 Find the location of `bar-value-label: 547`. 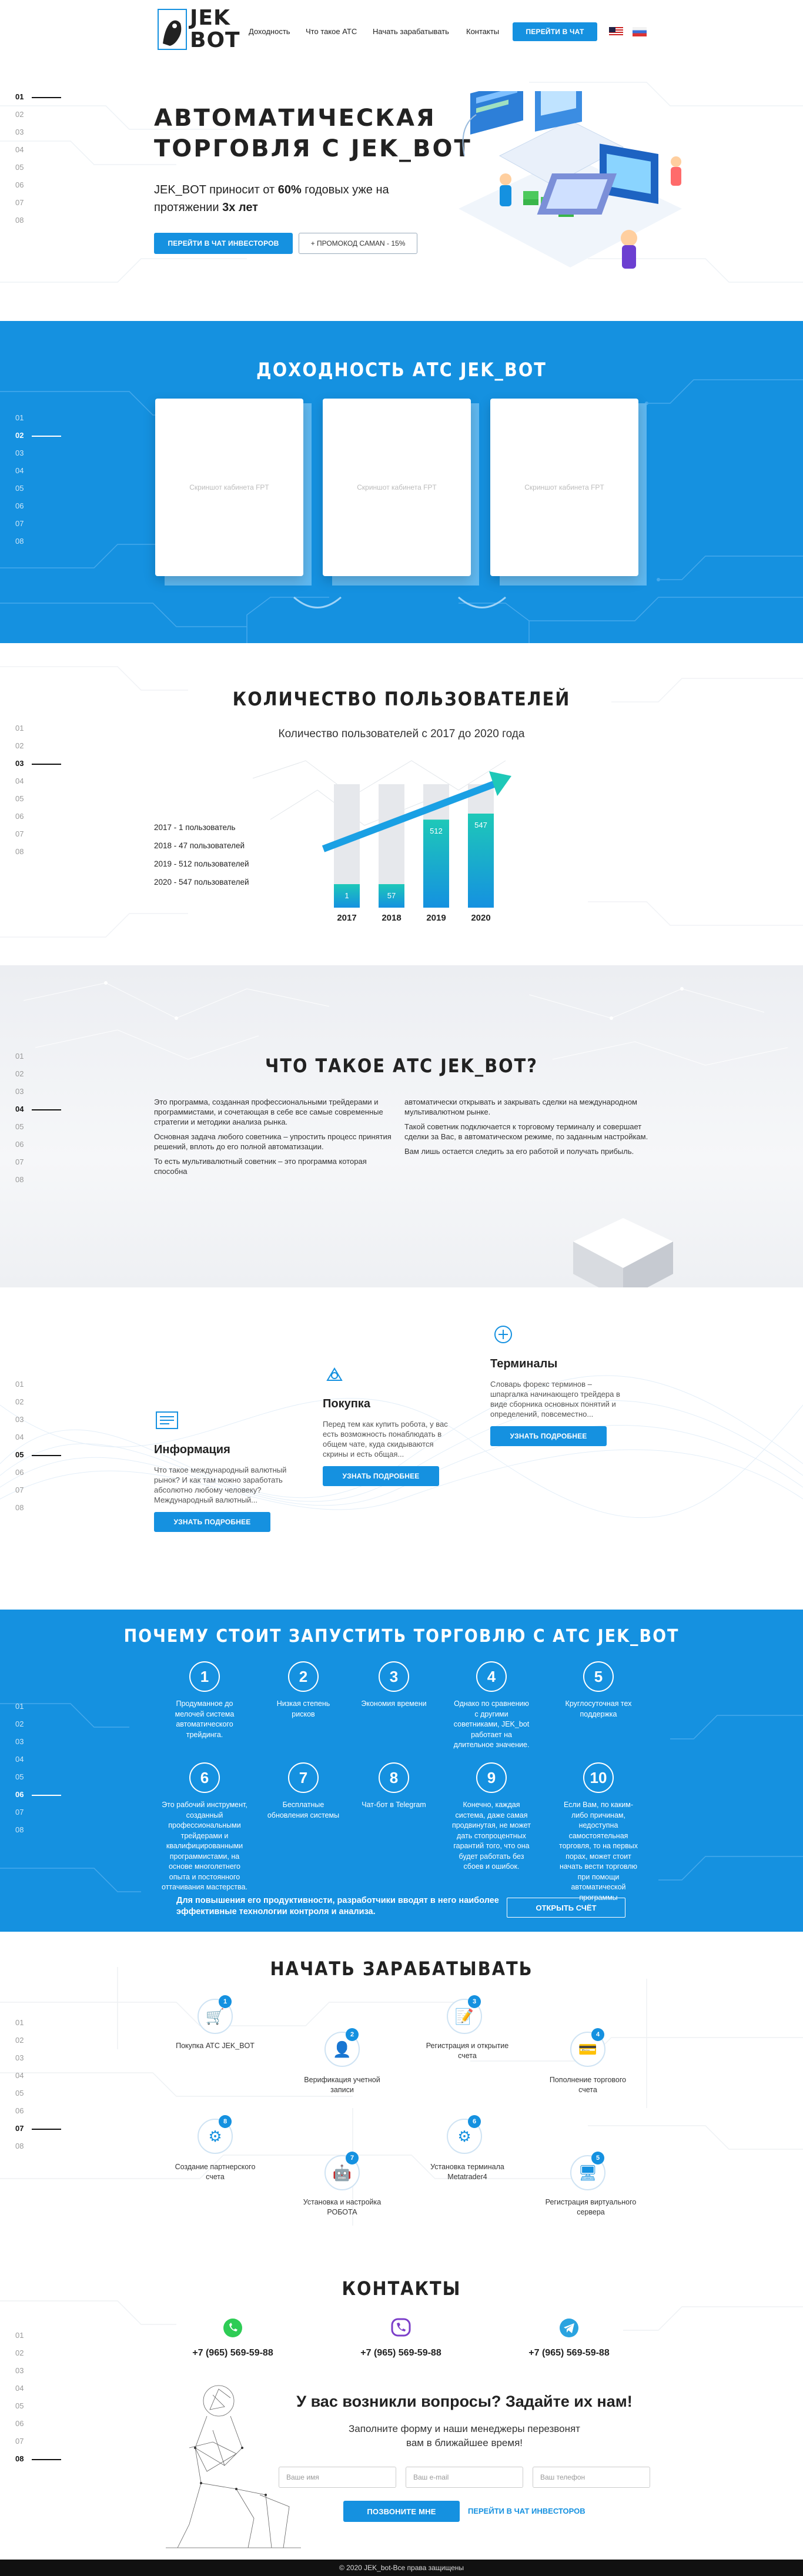

bar-value-label: 547 is located at coordinates (480, 825).